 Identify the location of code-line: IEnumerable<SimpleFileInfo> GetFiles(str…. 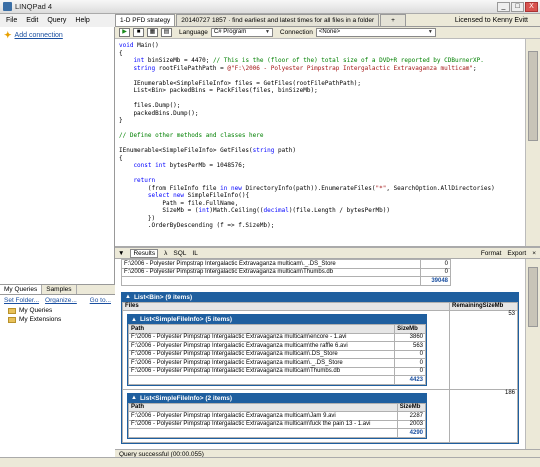
(320, 151).